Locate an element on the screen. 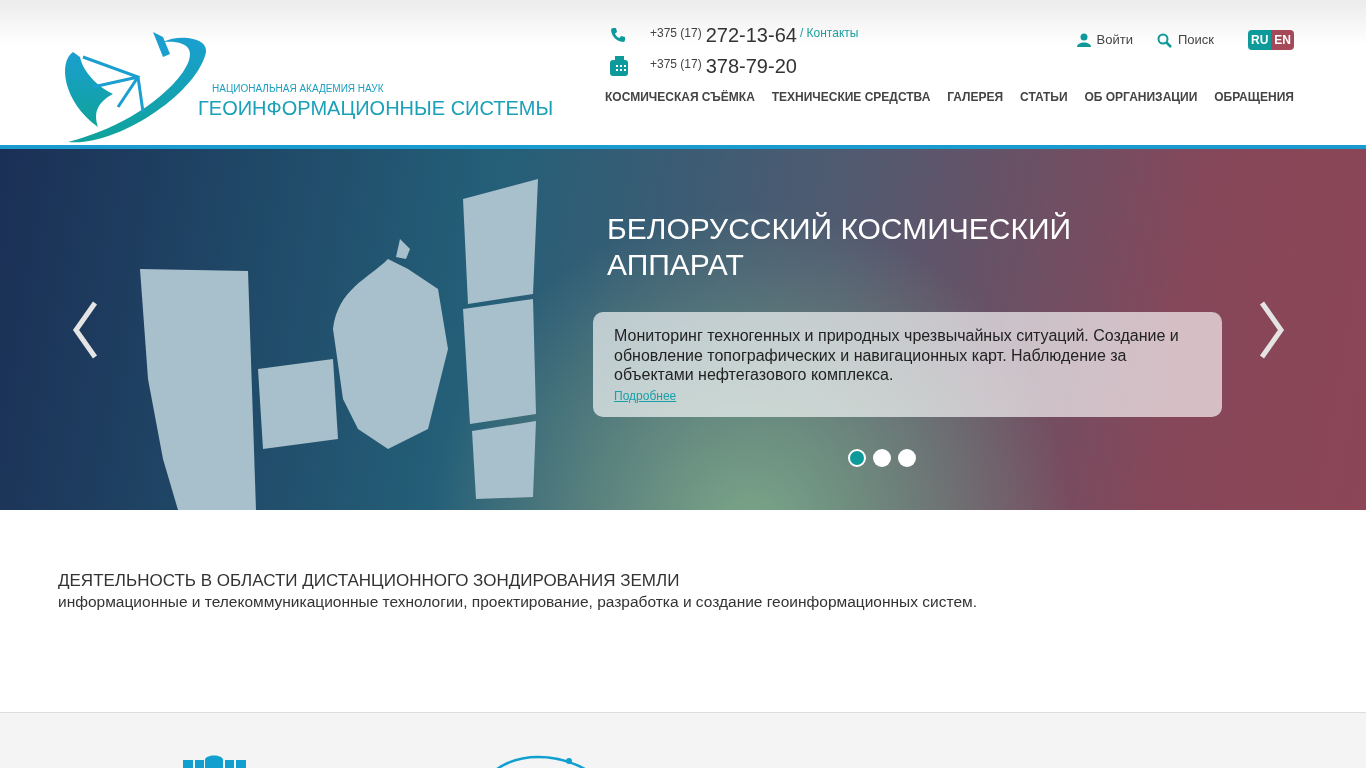  language-option: EN is located at coordinates (1282, 40).